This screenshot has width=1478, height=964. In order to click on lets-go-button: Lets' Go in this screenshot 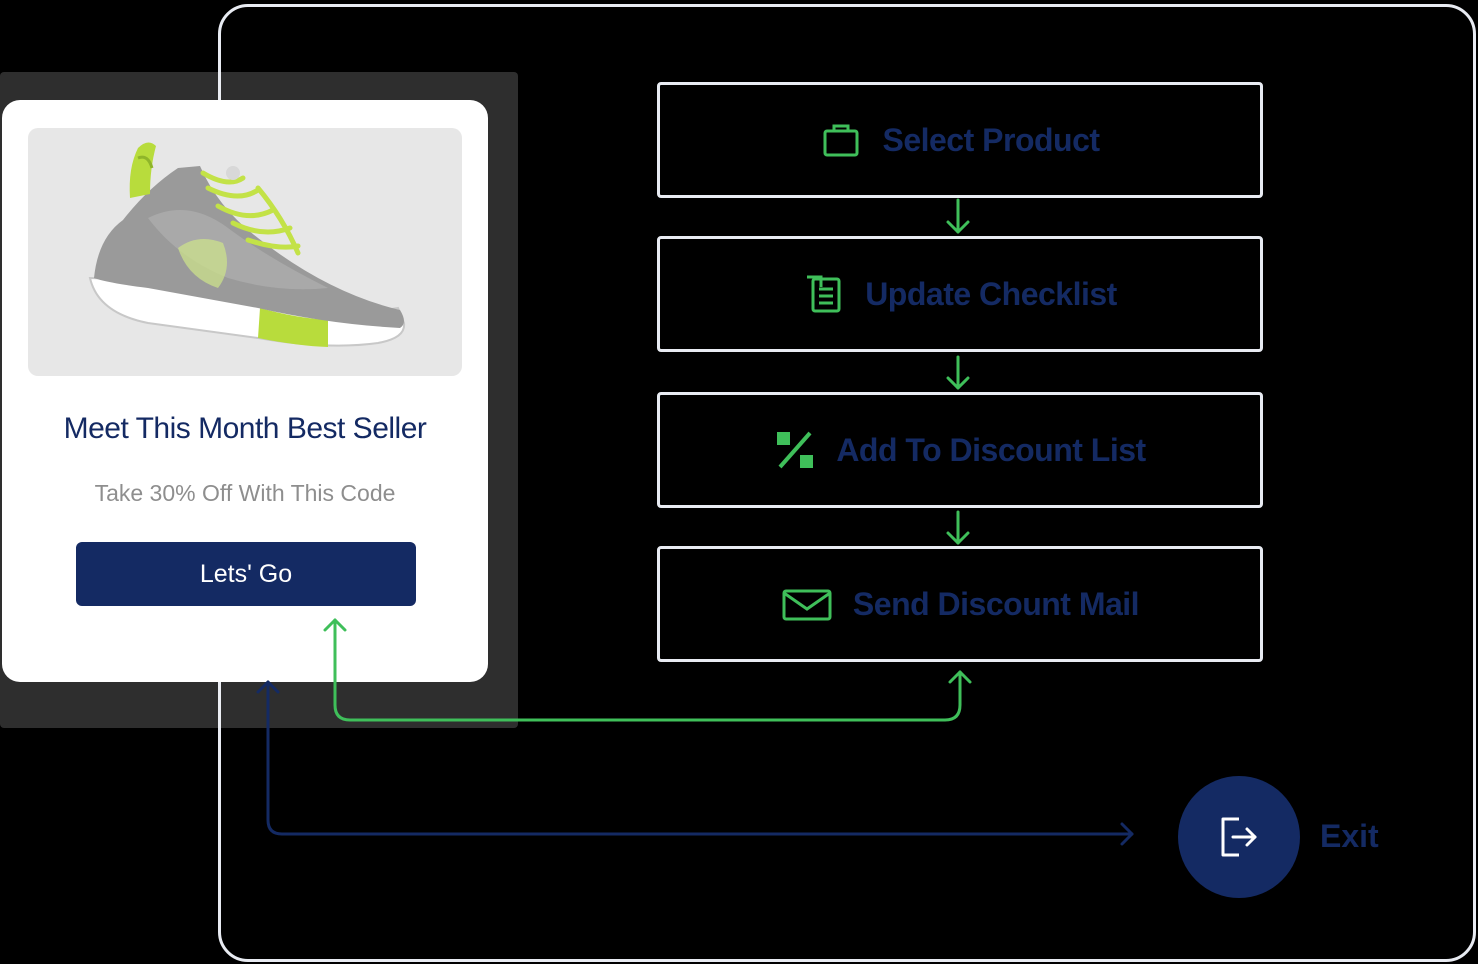, I will do `click(246, 574)`.